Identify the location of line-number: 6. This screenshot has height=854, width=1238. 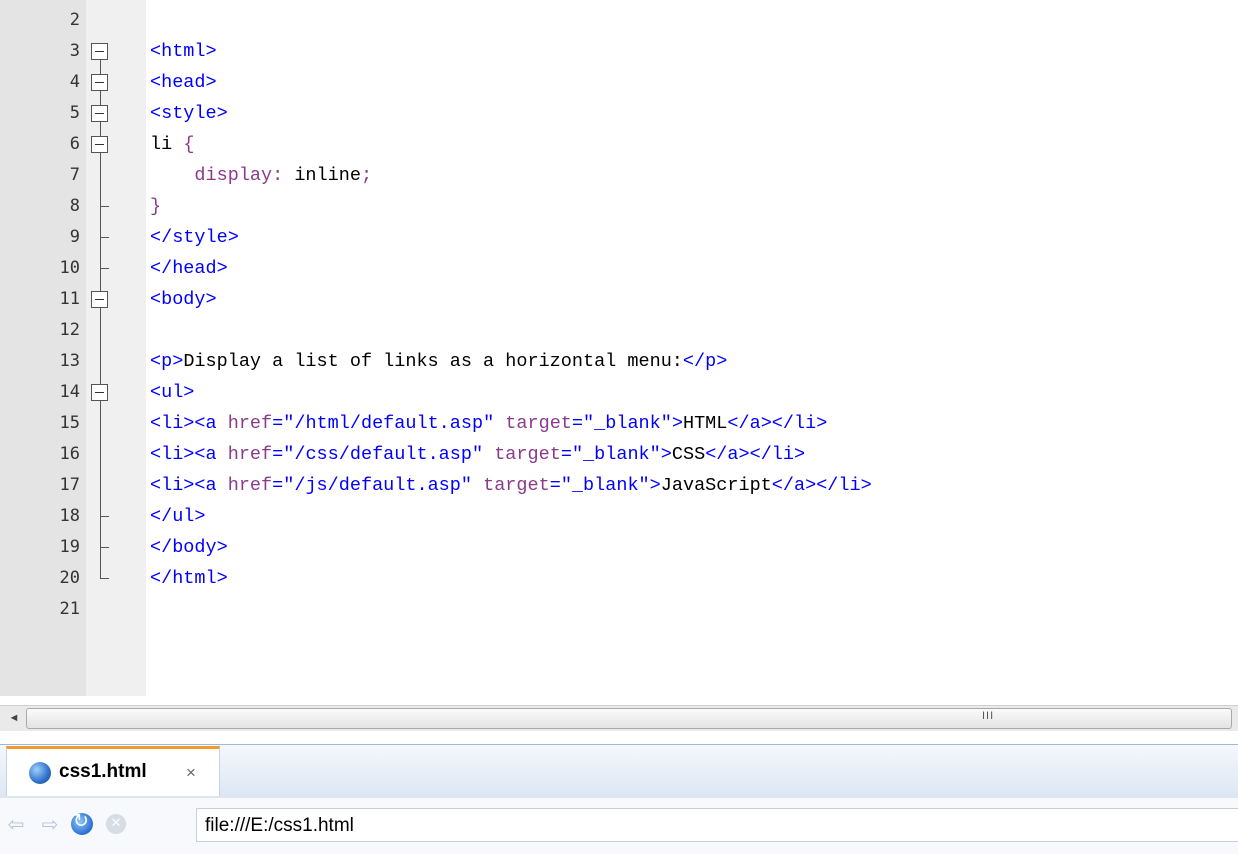
(74, 144).